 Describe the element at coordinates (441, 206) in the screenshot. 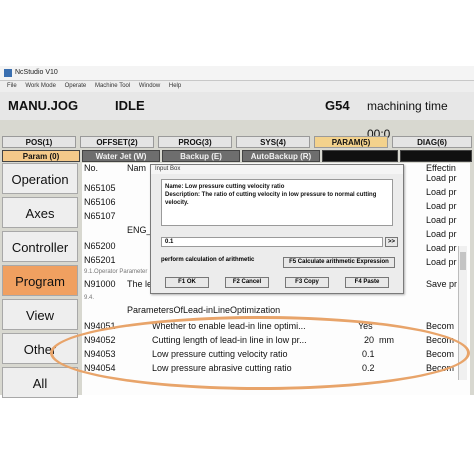

I see `effect-load-3: Load pr` at that location.